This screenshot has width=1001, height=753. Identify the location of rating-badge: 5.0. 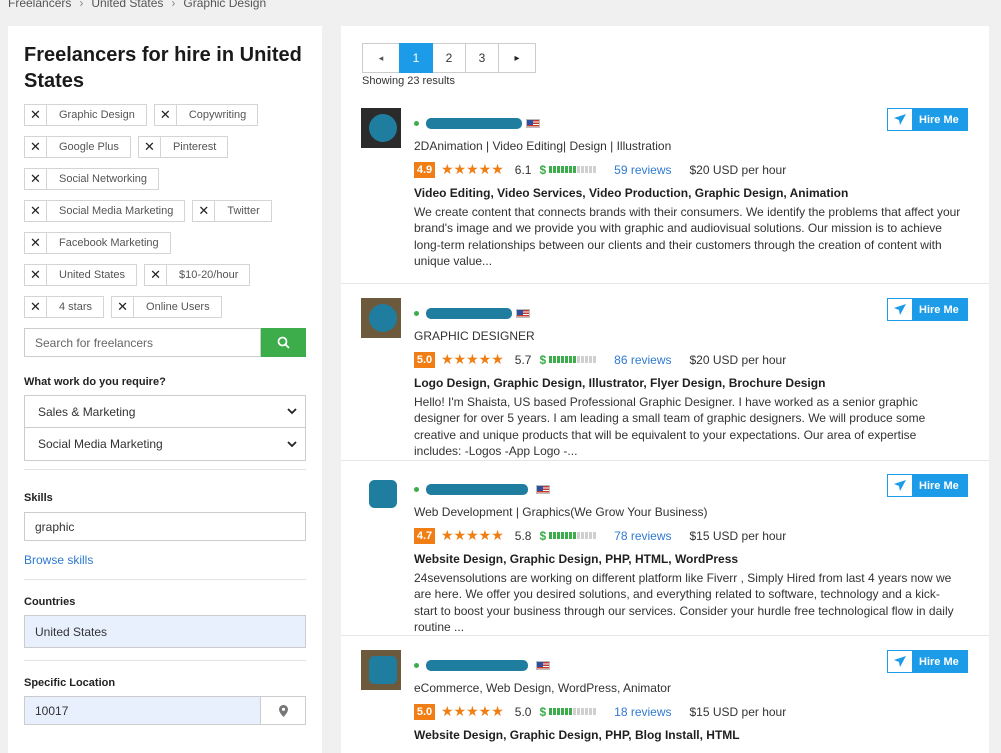
(424, 359).